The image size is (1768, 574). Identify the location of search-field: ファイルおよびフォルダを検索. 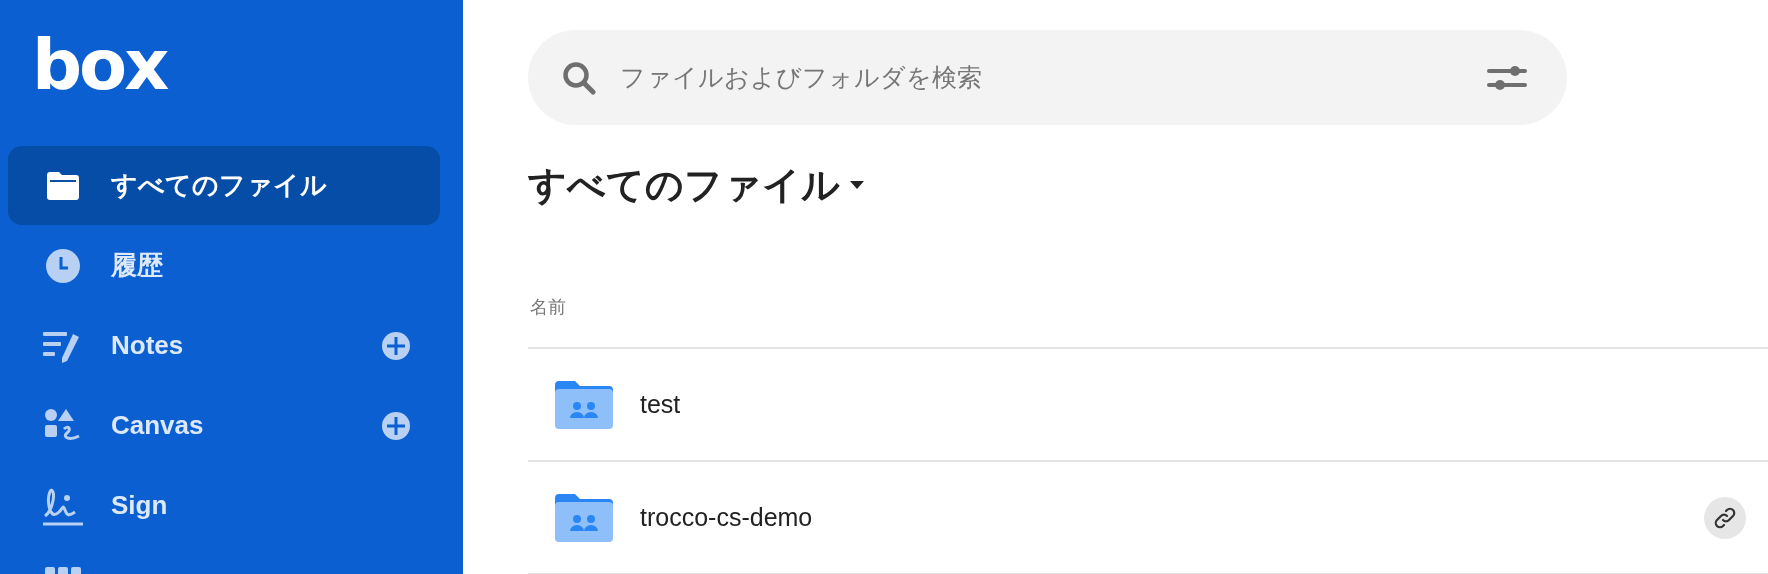
(1052, 77).